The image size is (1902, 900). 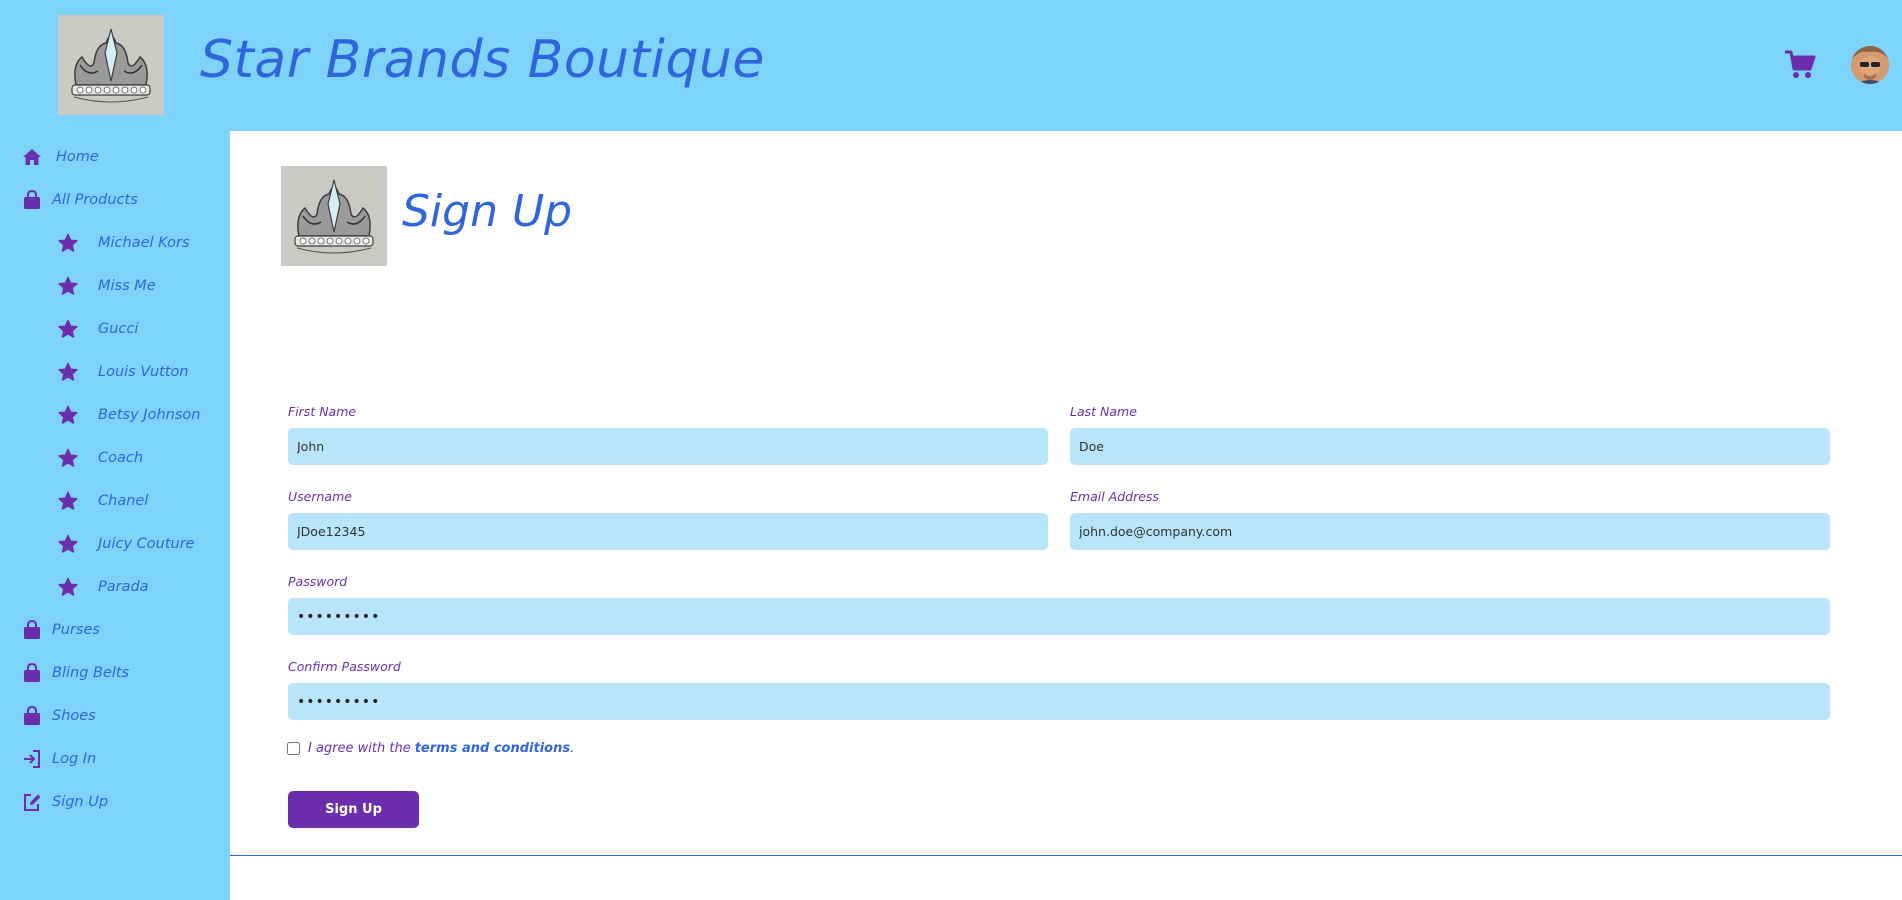 What do you see at coordinates (32, 157) in the screenshot?
I see `home-icon` at bounding box center [32, 157].